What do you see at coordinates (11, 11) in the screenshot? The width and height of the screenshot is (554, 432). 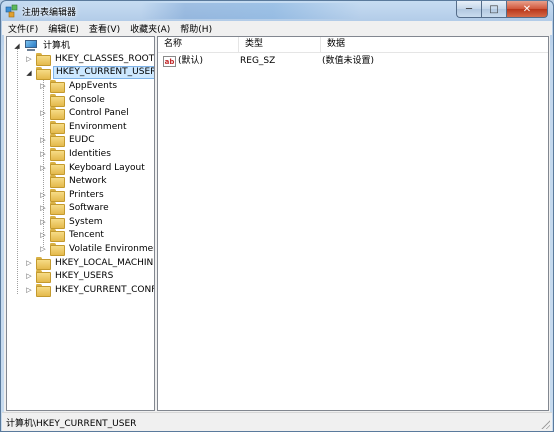 I see `registry-editor-icon` at bounding box center [11, 11].